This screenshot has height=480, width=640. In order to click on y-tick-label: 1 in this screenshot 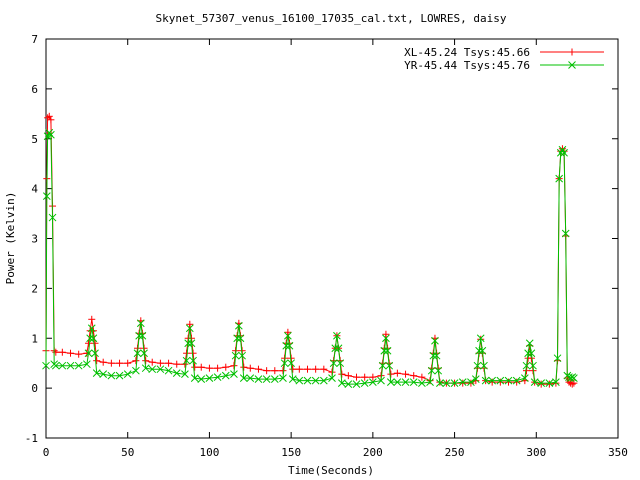, I will do `click(34, 338)`.